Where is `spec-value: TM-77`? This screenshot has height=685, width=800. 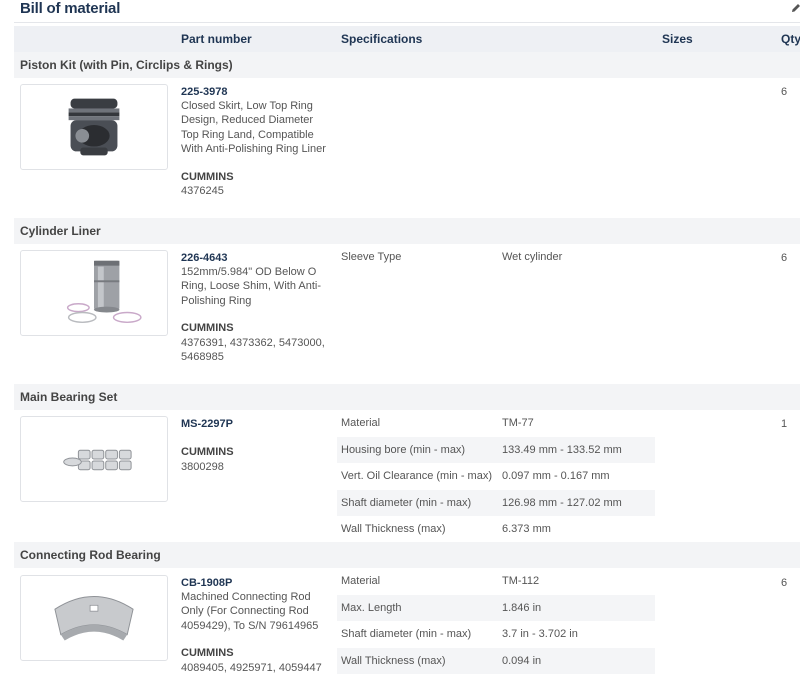 spec-value: TM-77 is located at coordinates (518, 423).